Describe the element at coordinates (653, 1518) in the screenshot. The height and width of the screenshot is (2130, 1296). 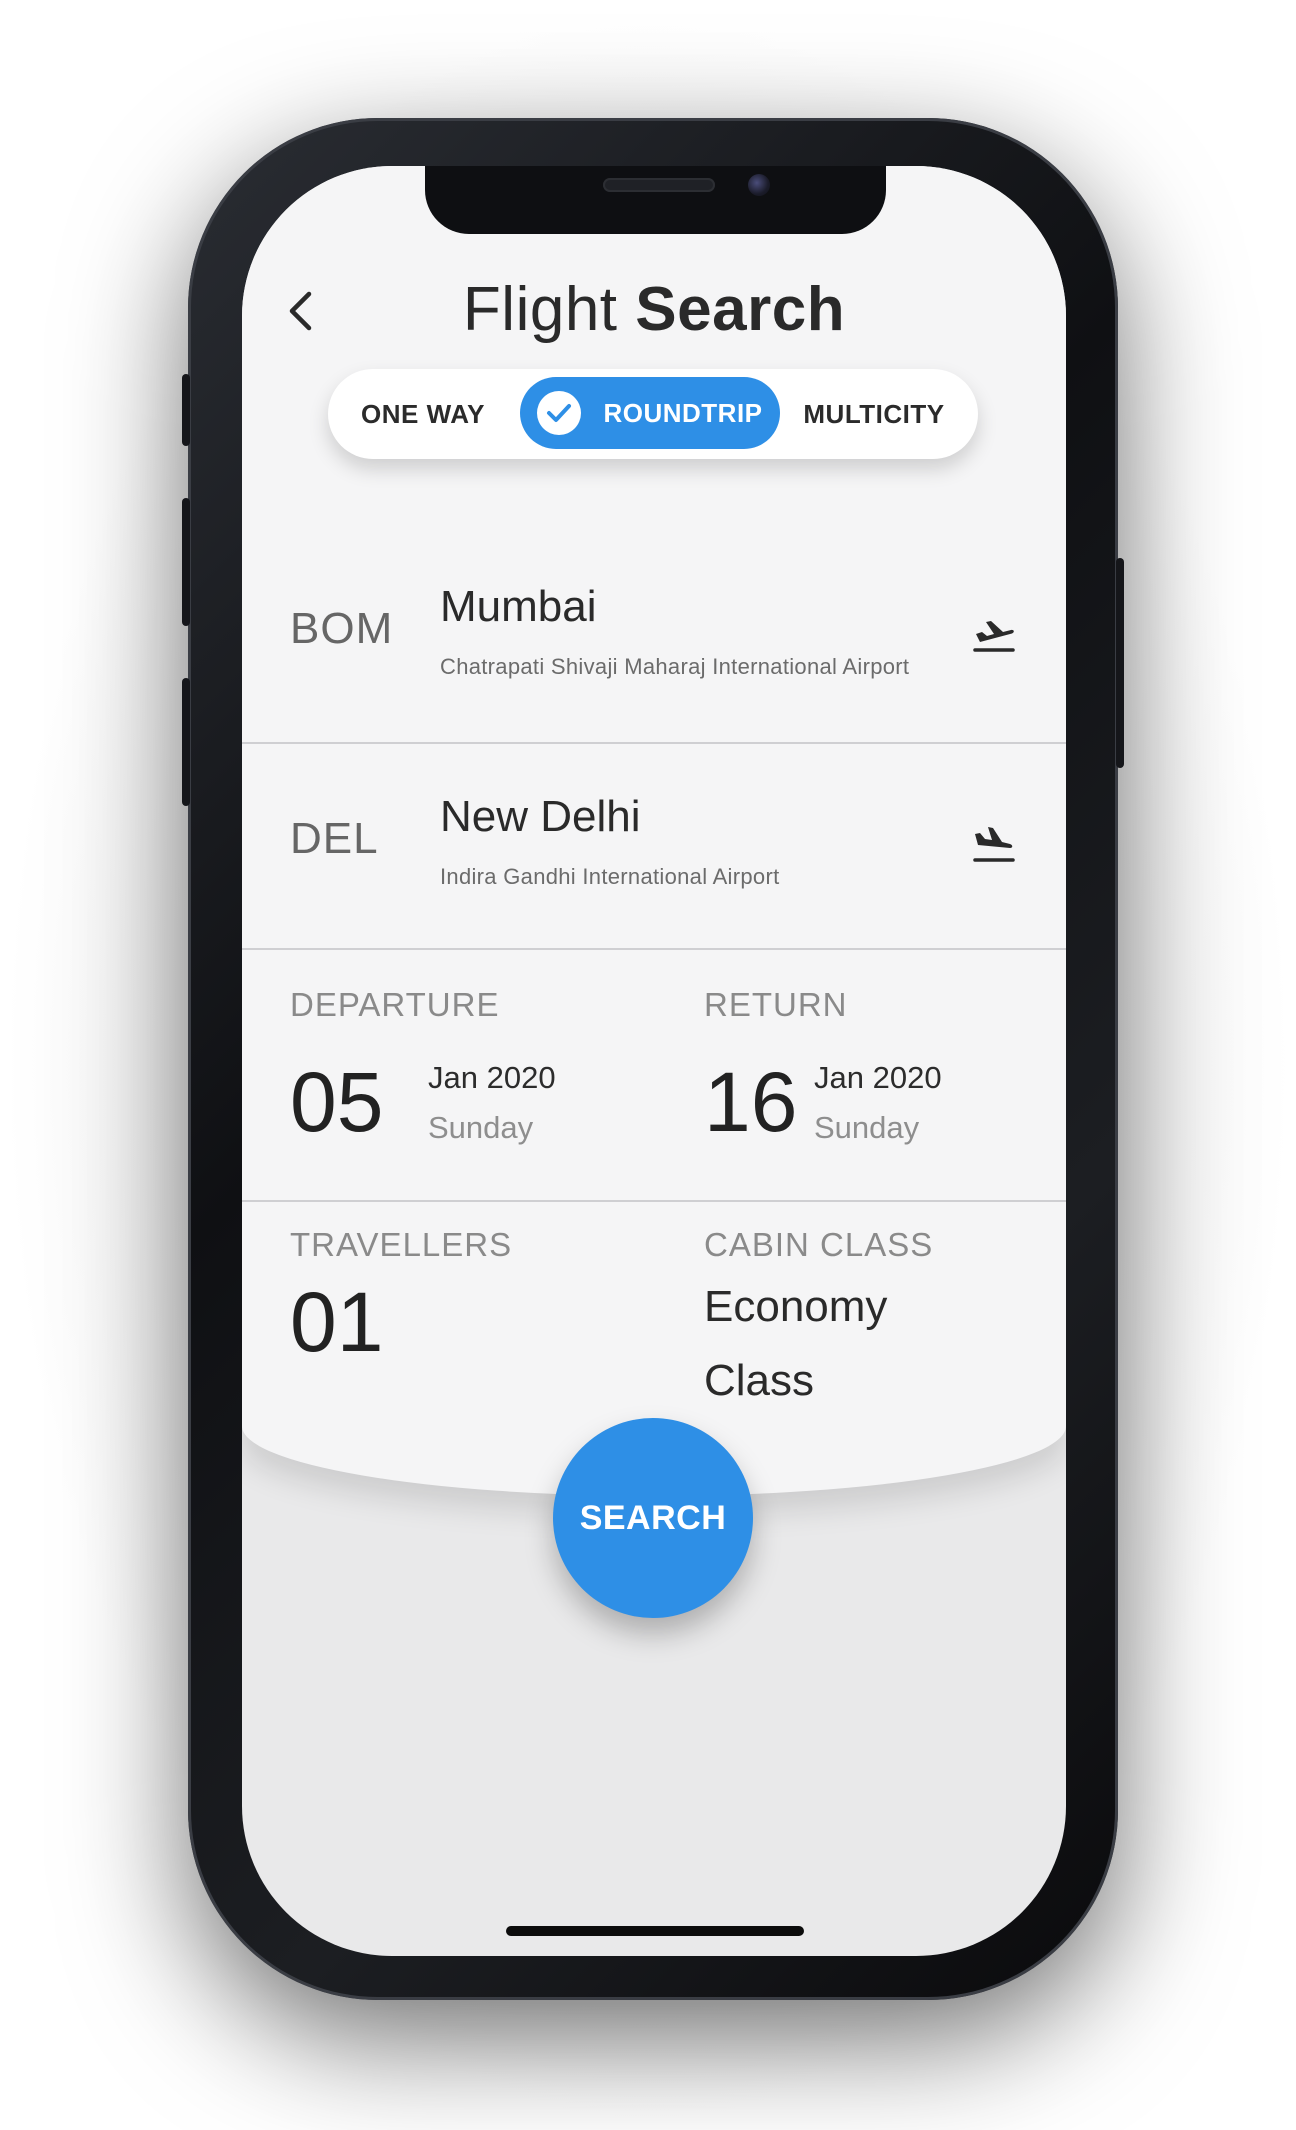
I see `search-button: SEARCH` at that location.